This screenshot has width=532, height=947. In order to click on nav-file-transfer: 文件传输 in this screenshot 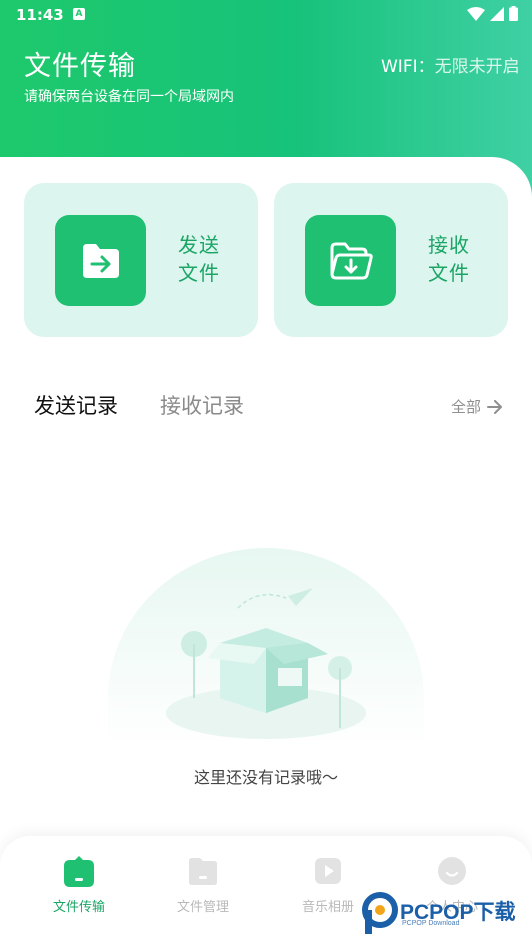, I will do `click(79, 884)`.